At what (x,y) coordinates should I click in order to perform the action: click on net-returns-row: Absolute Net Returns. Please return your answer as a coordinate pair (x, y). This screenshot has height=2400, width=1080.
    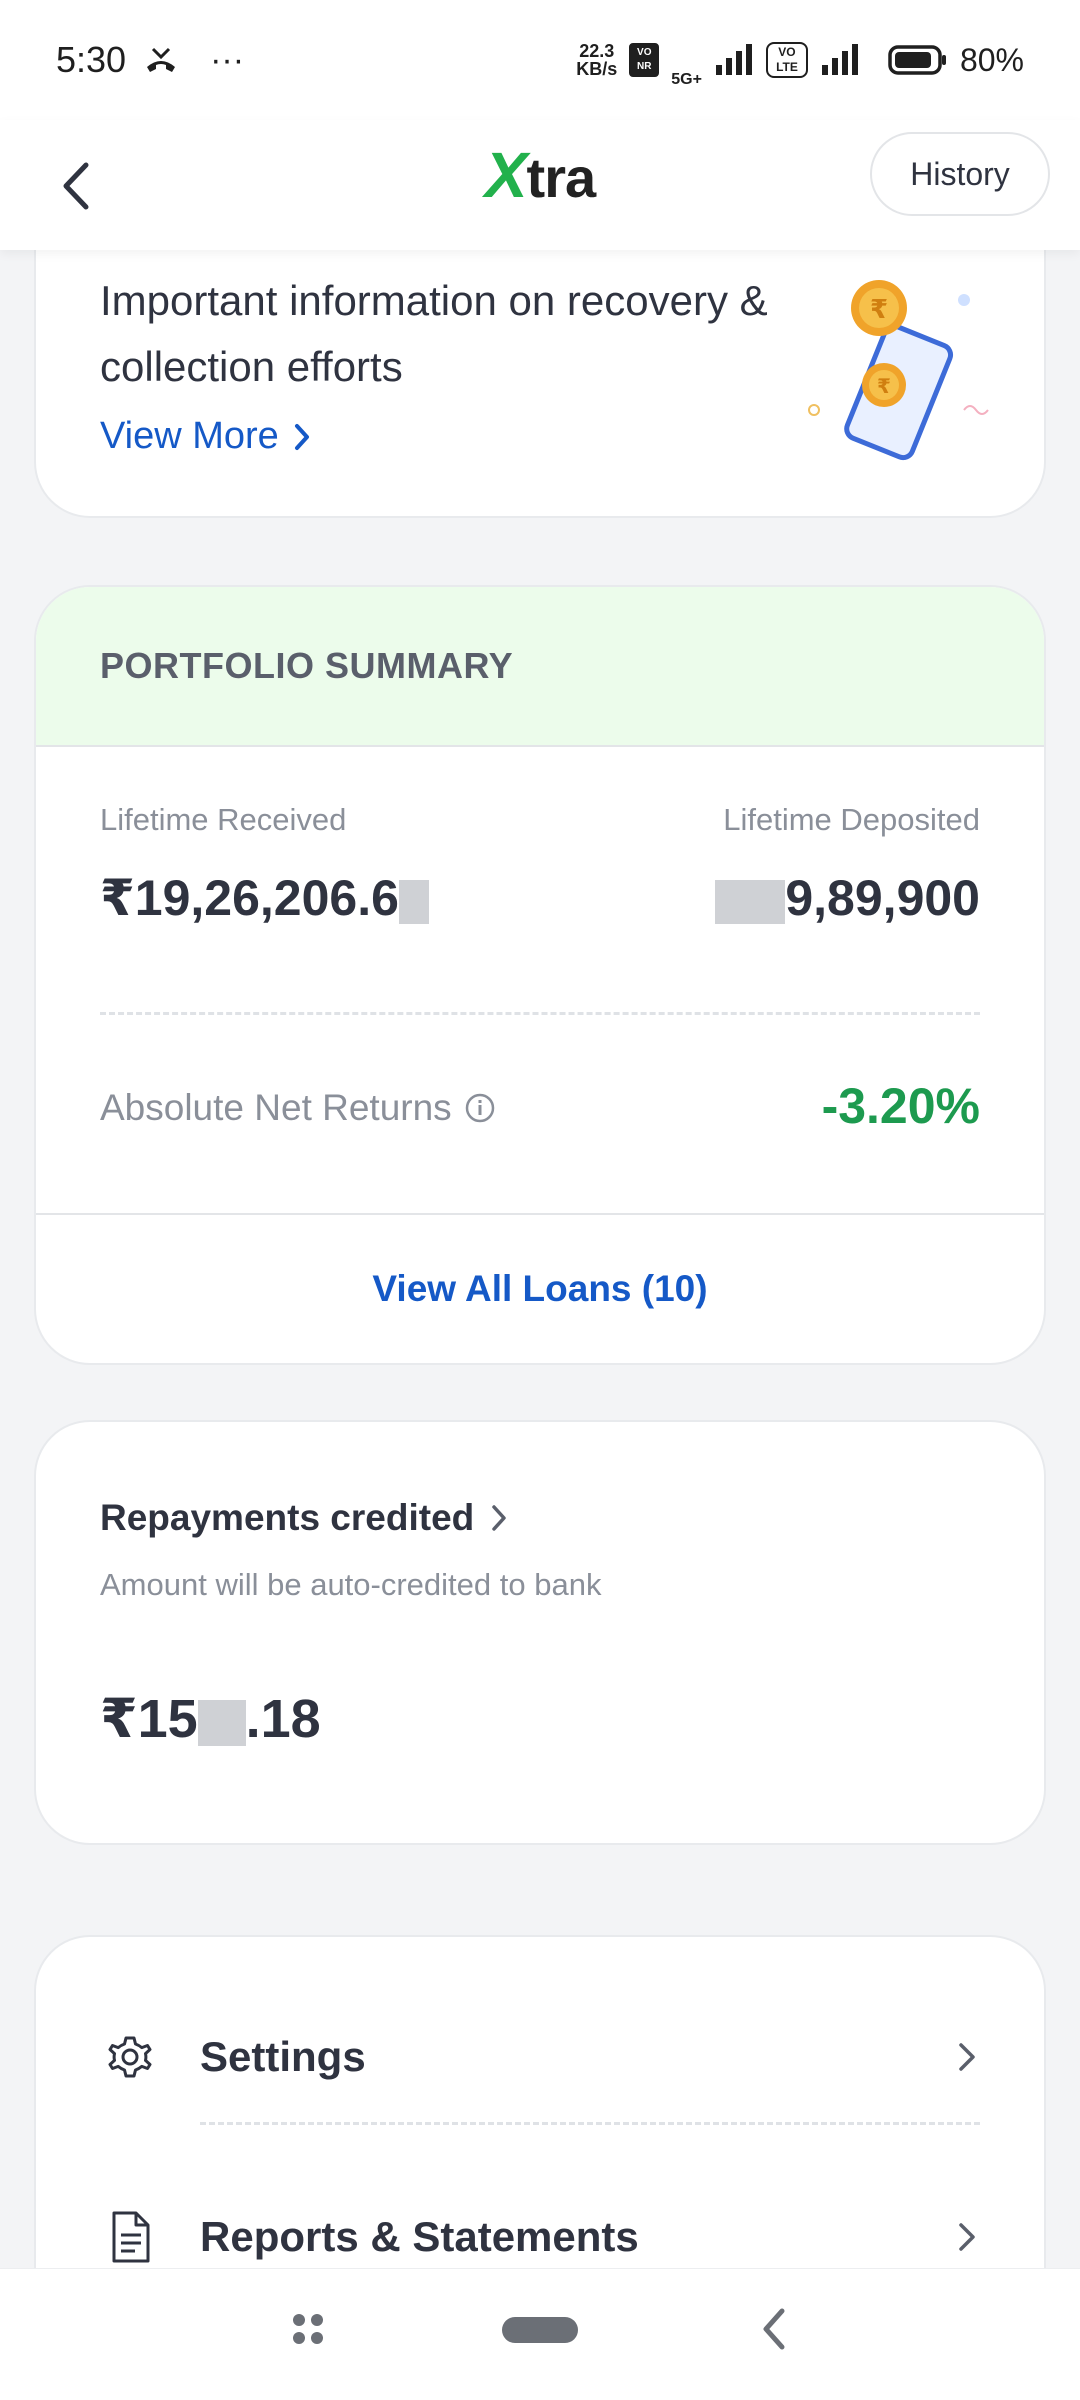
    Looking at the image, I should click on (298, 1108).